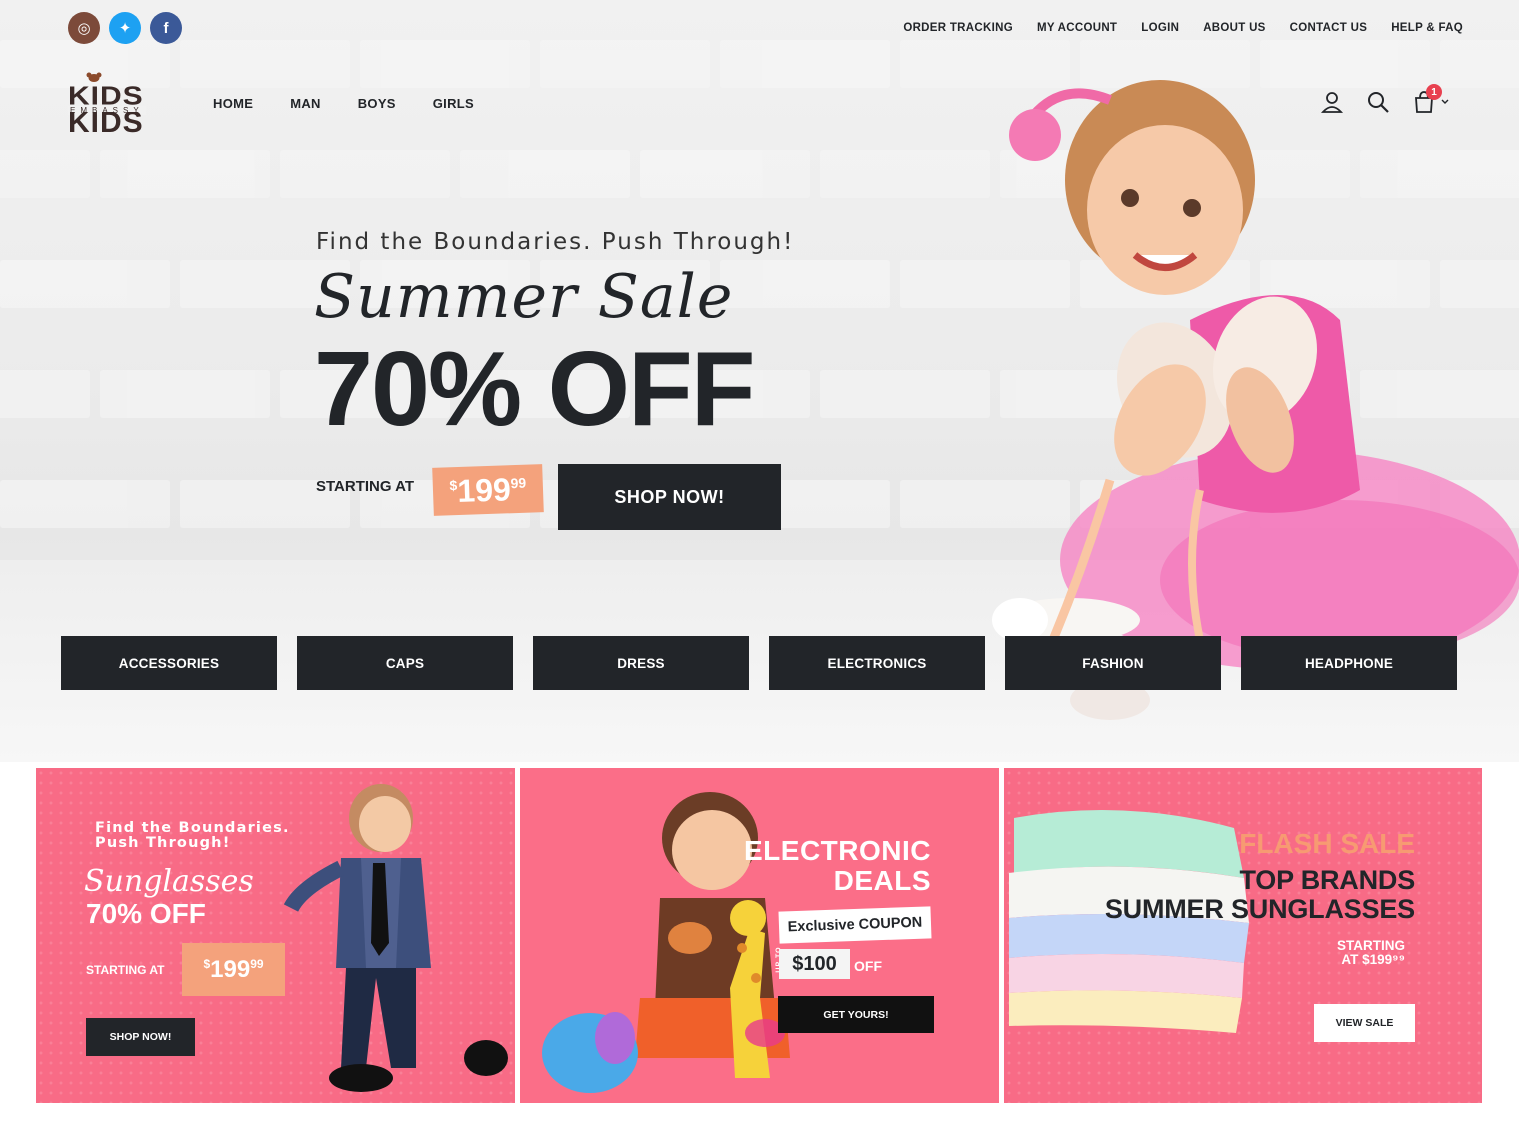 Image resolution: width=1519 pixels, height=1125 pixels. I want to click on hero-script-title: Summer Sale, so click(524, 297).